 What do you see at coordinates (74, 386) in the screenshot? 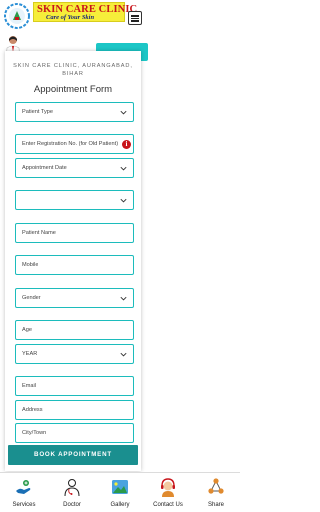
I see `email-input: Email` at bounding box center [74, 386].